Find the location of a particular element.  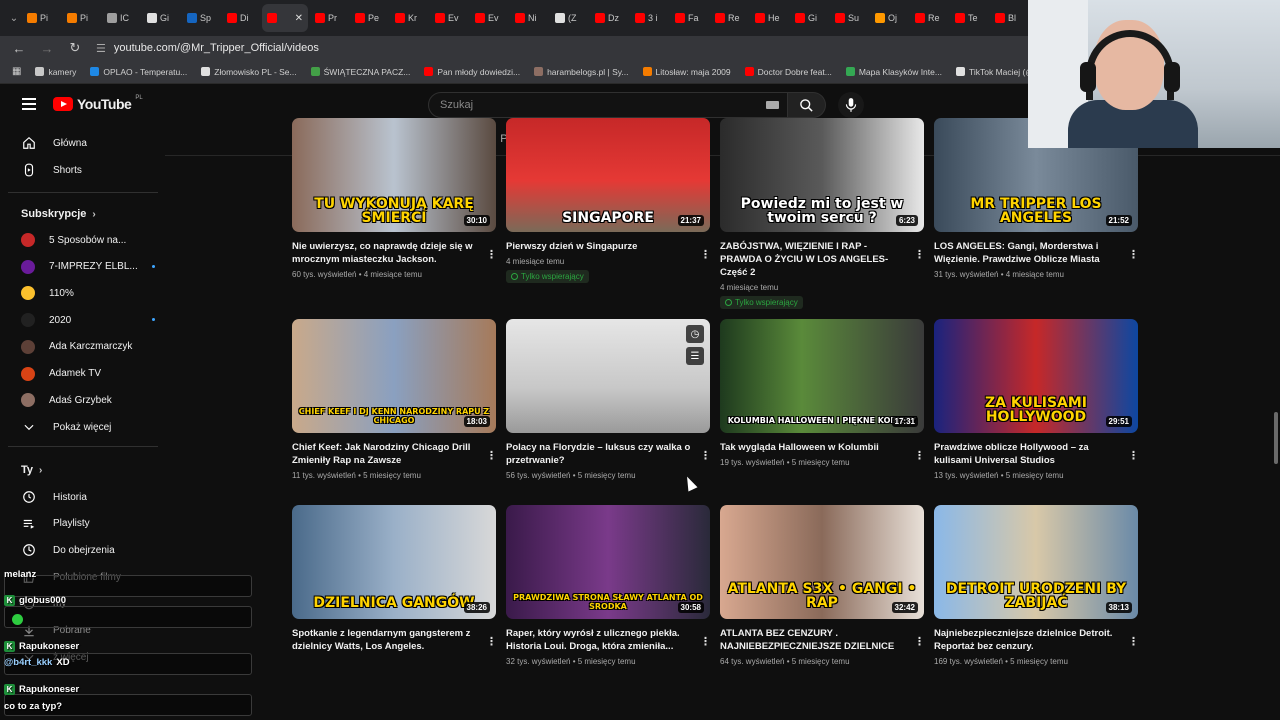

subscription-item: 2020 is located at coordinates (88, 320).